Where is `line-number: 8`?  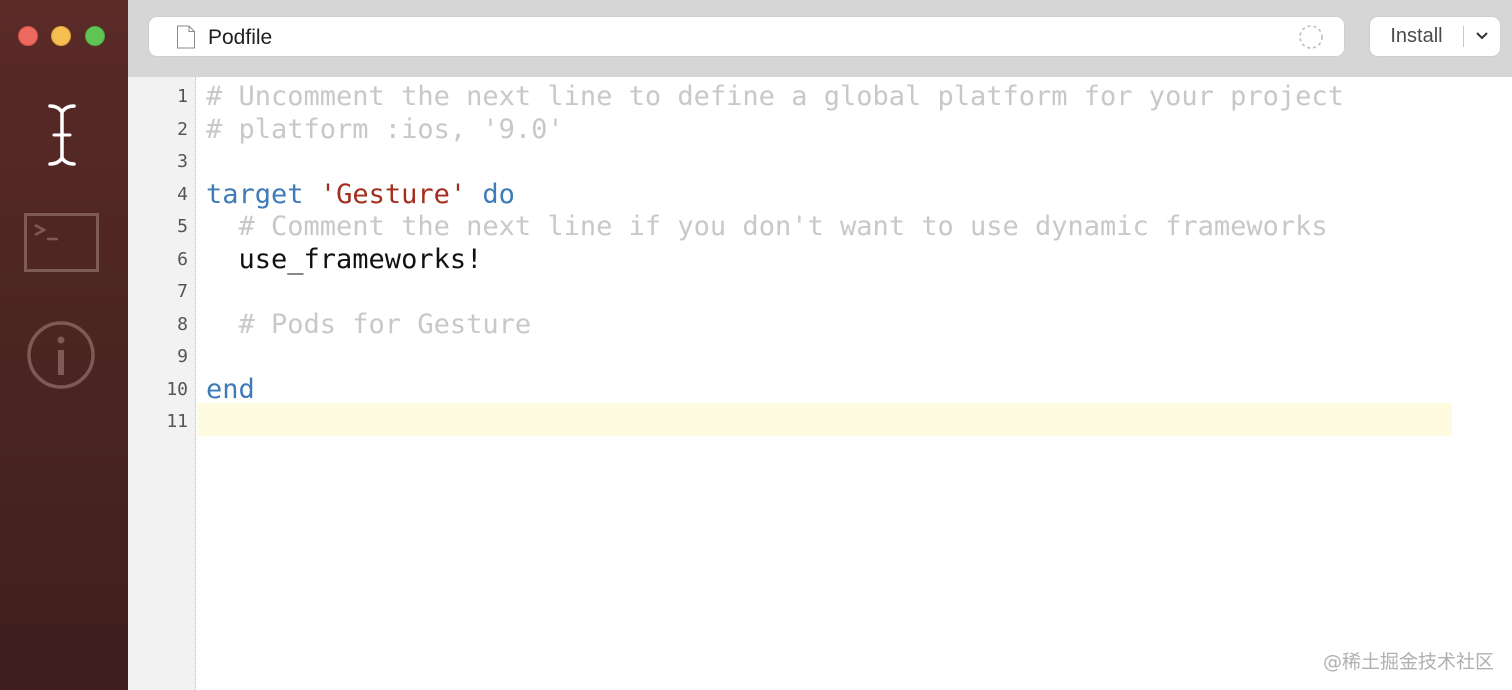
line-number: 8 is located at coordinates (182, 324).